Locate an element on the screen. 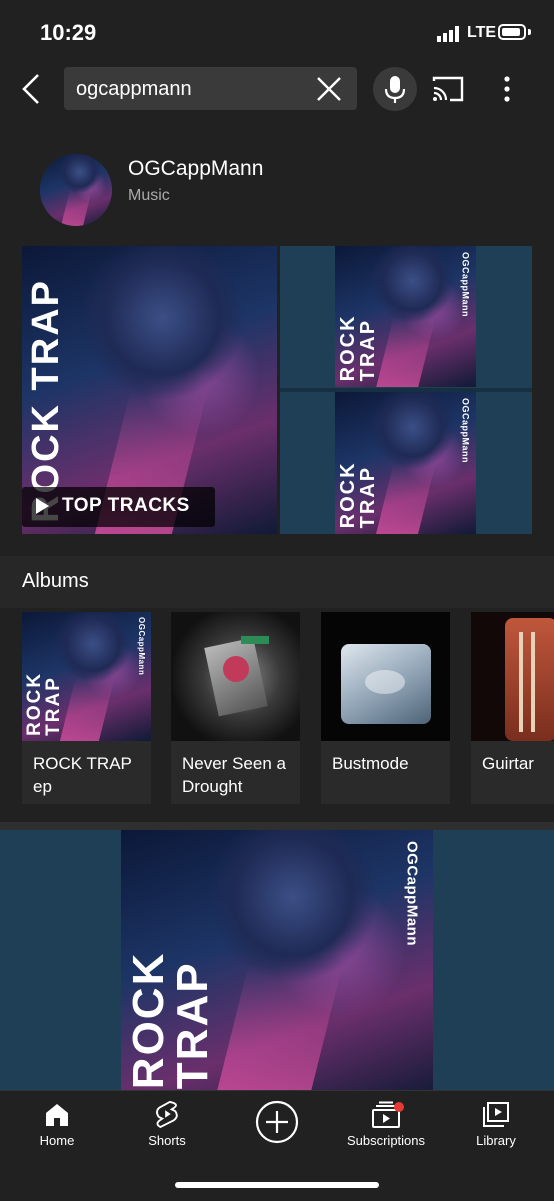 The width and height of the screenshot is (554, 1201). album-card-guirtar: Guirtar is located at coordinates (512, 708).